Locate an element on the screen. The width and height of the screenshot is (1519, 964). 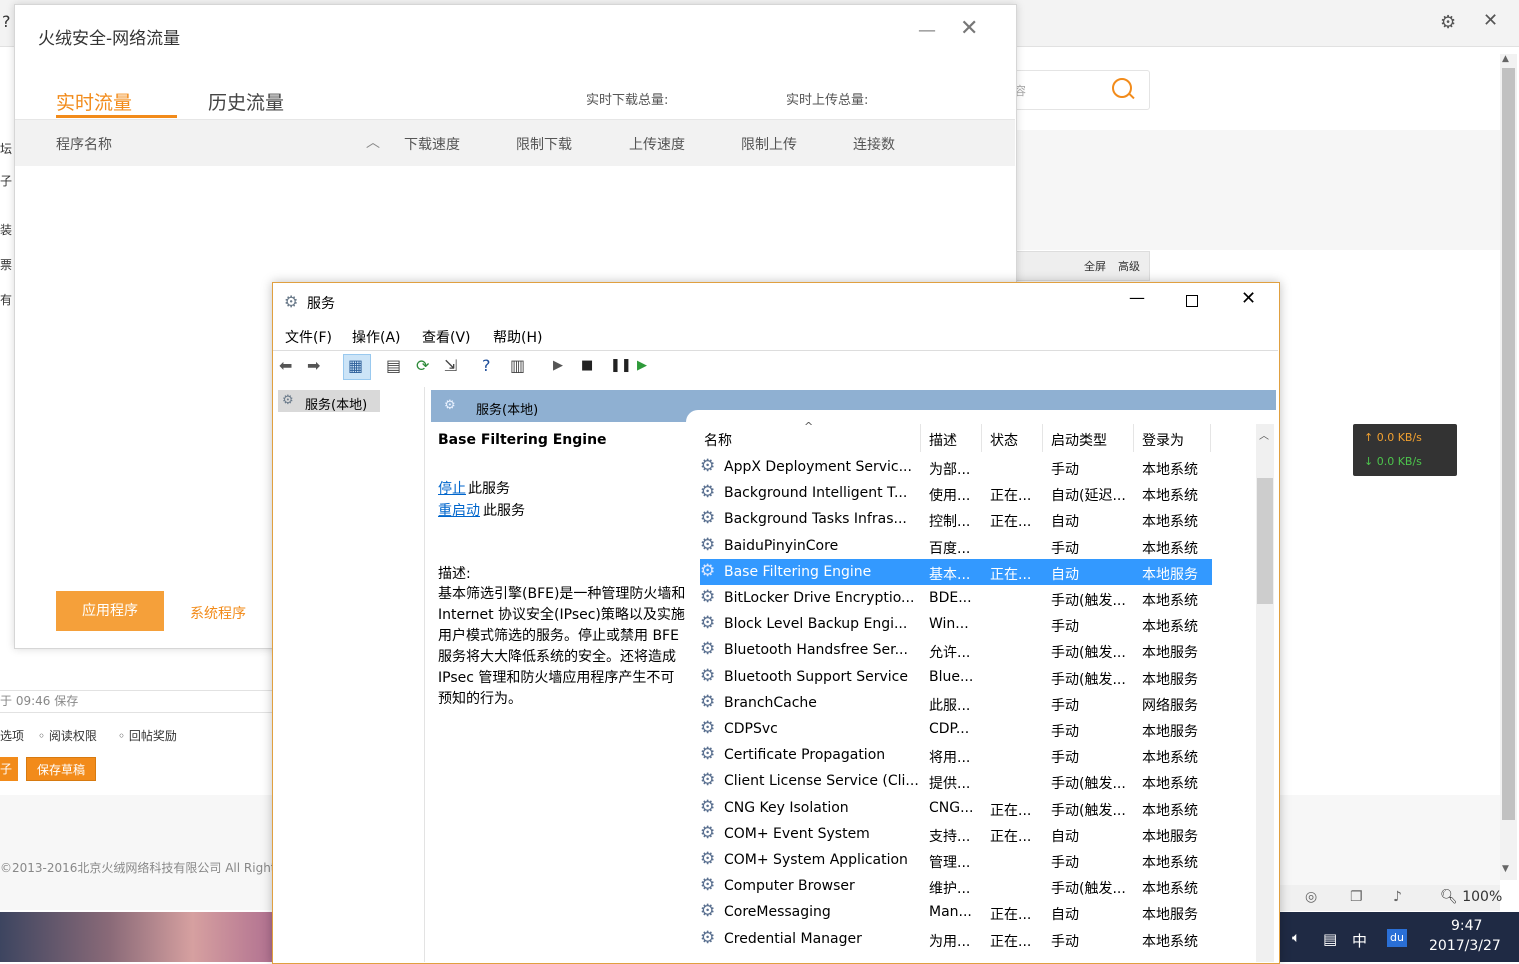
service-logon: 本地系统 is located at coordinates (1170, 889).